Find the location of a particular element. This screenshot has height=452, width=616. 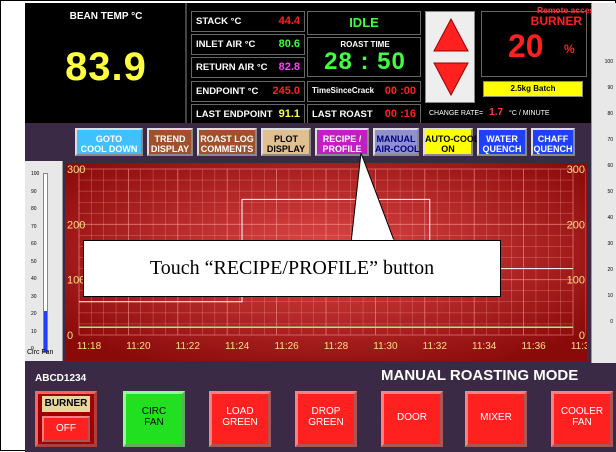

stack-temp-readout: STACK °C 44.4 is located at coordinates (248, 21).